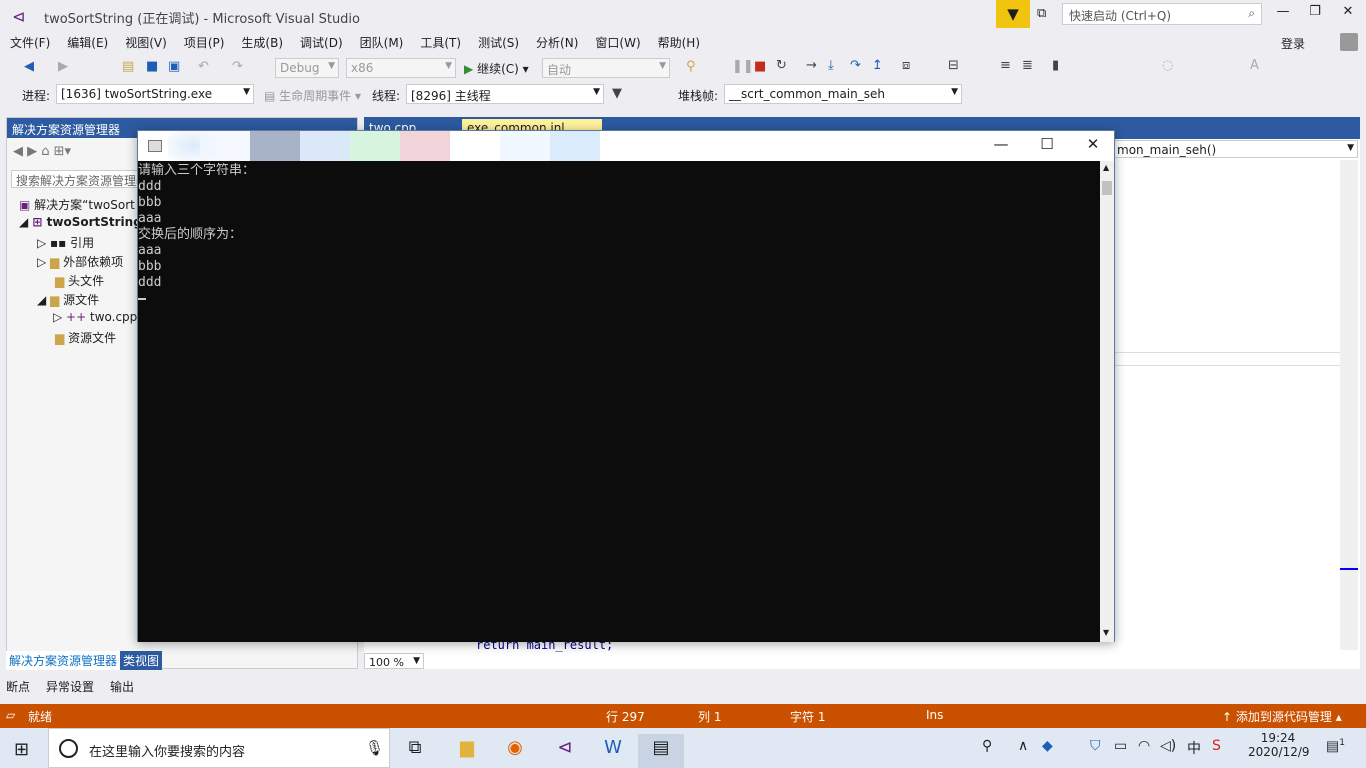 The width and height of the screenshot is (1366, 768). I want to click on step-out-icon: ↥, so click(877, 65).